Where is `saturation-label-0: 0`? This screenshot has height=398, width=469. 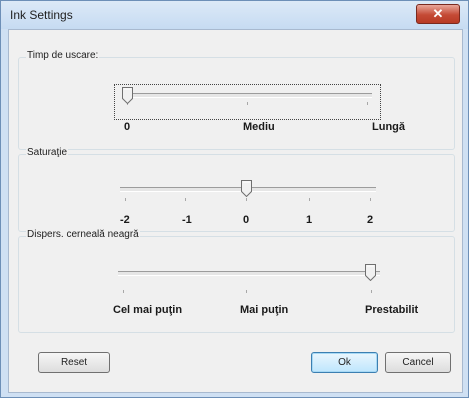
saturation-label-0: 0 is located at coordinates (246, 220).